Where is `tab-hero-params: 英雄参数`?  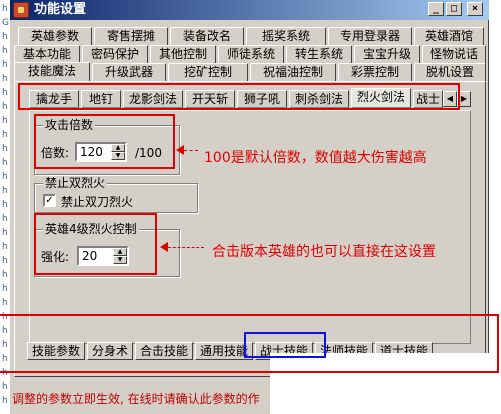 tab-hero-params: 英雄参数 is located at coordinates (55, 36).